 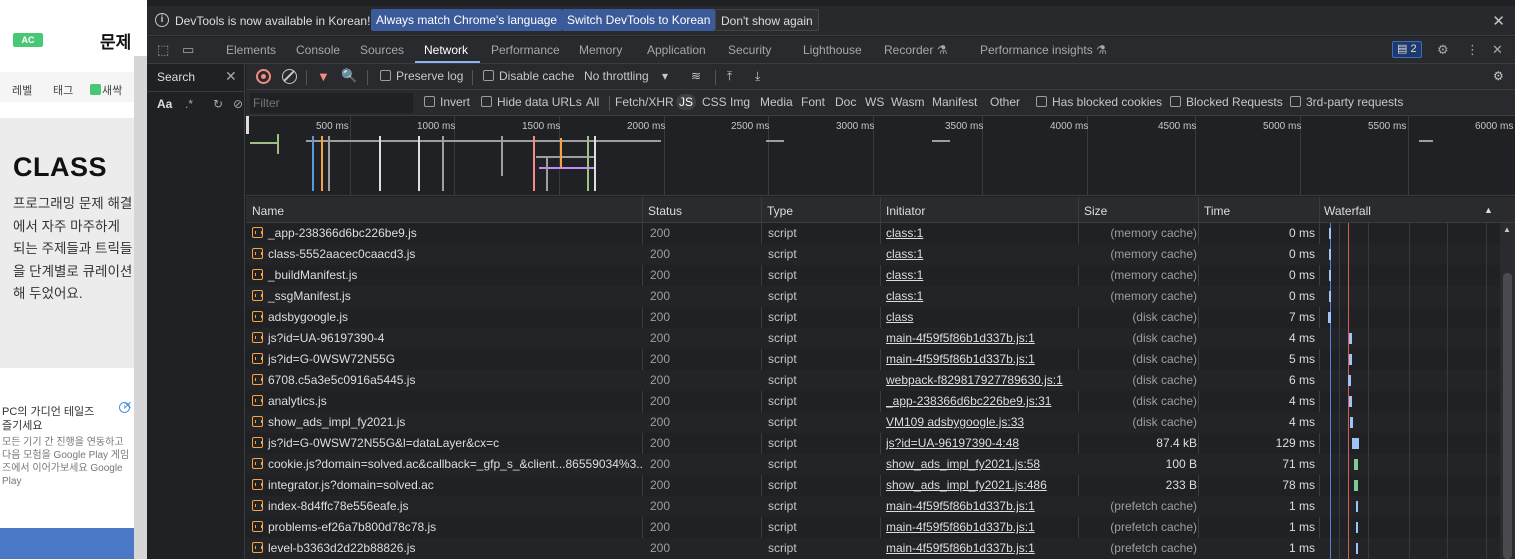 What do you see at coordinates (1226, 102) in the screenshot?
I see `blocked-requests-checkbox: Blocked Requests` at bounding box center [1226, 102].